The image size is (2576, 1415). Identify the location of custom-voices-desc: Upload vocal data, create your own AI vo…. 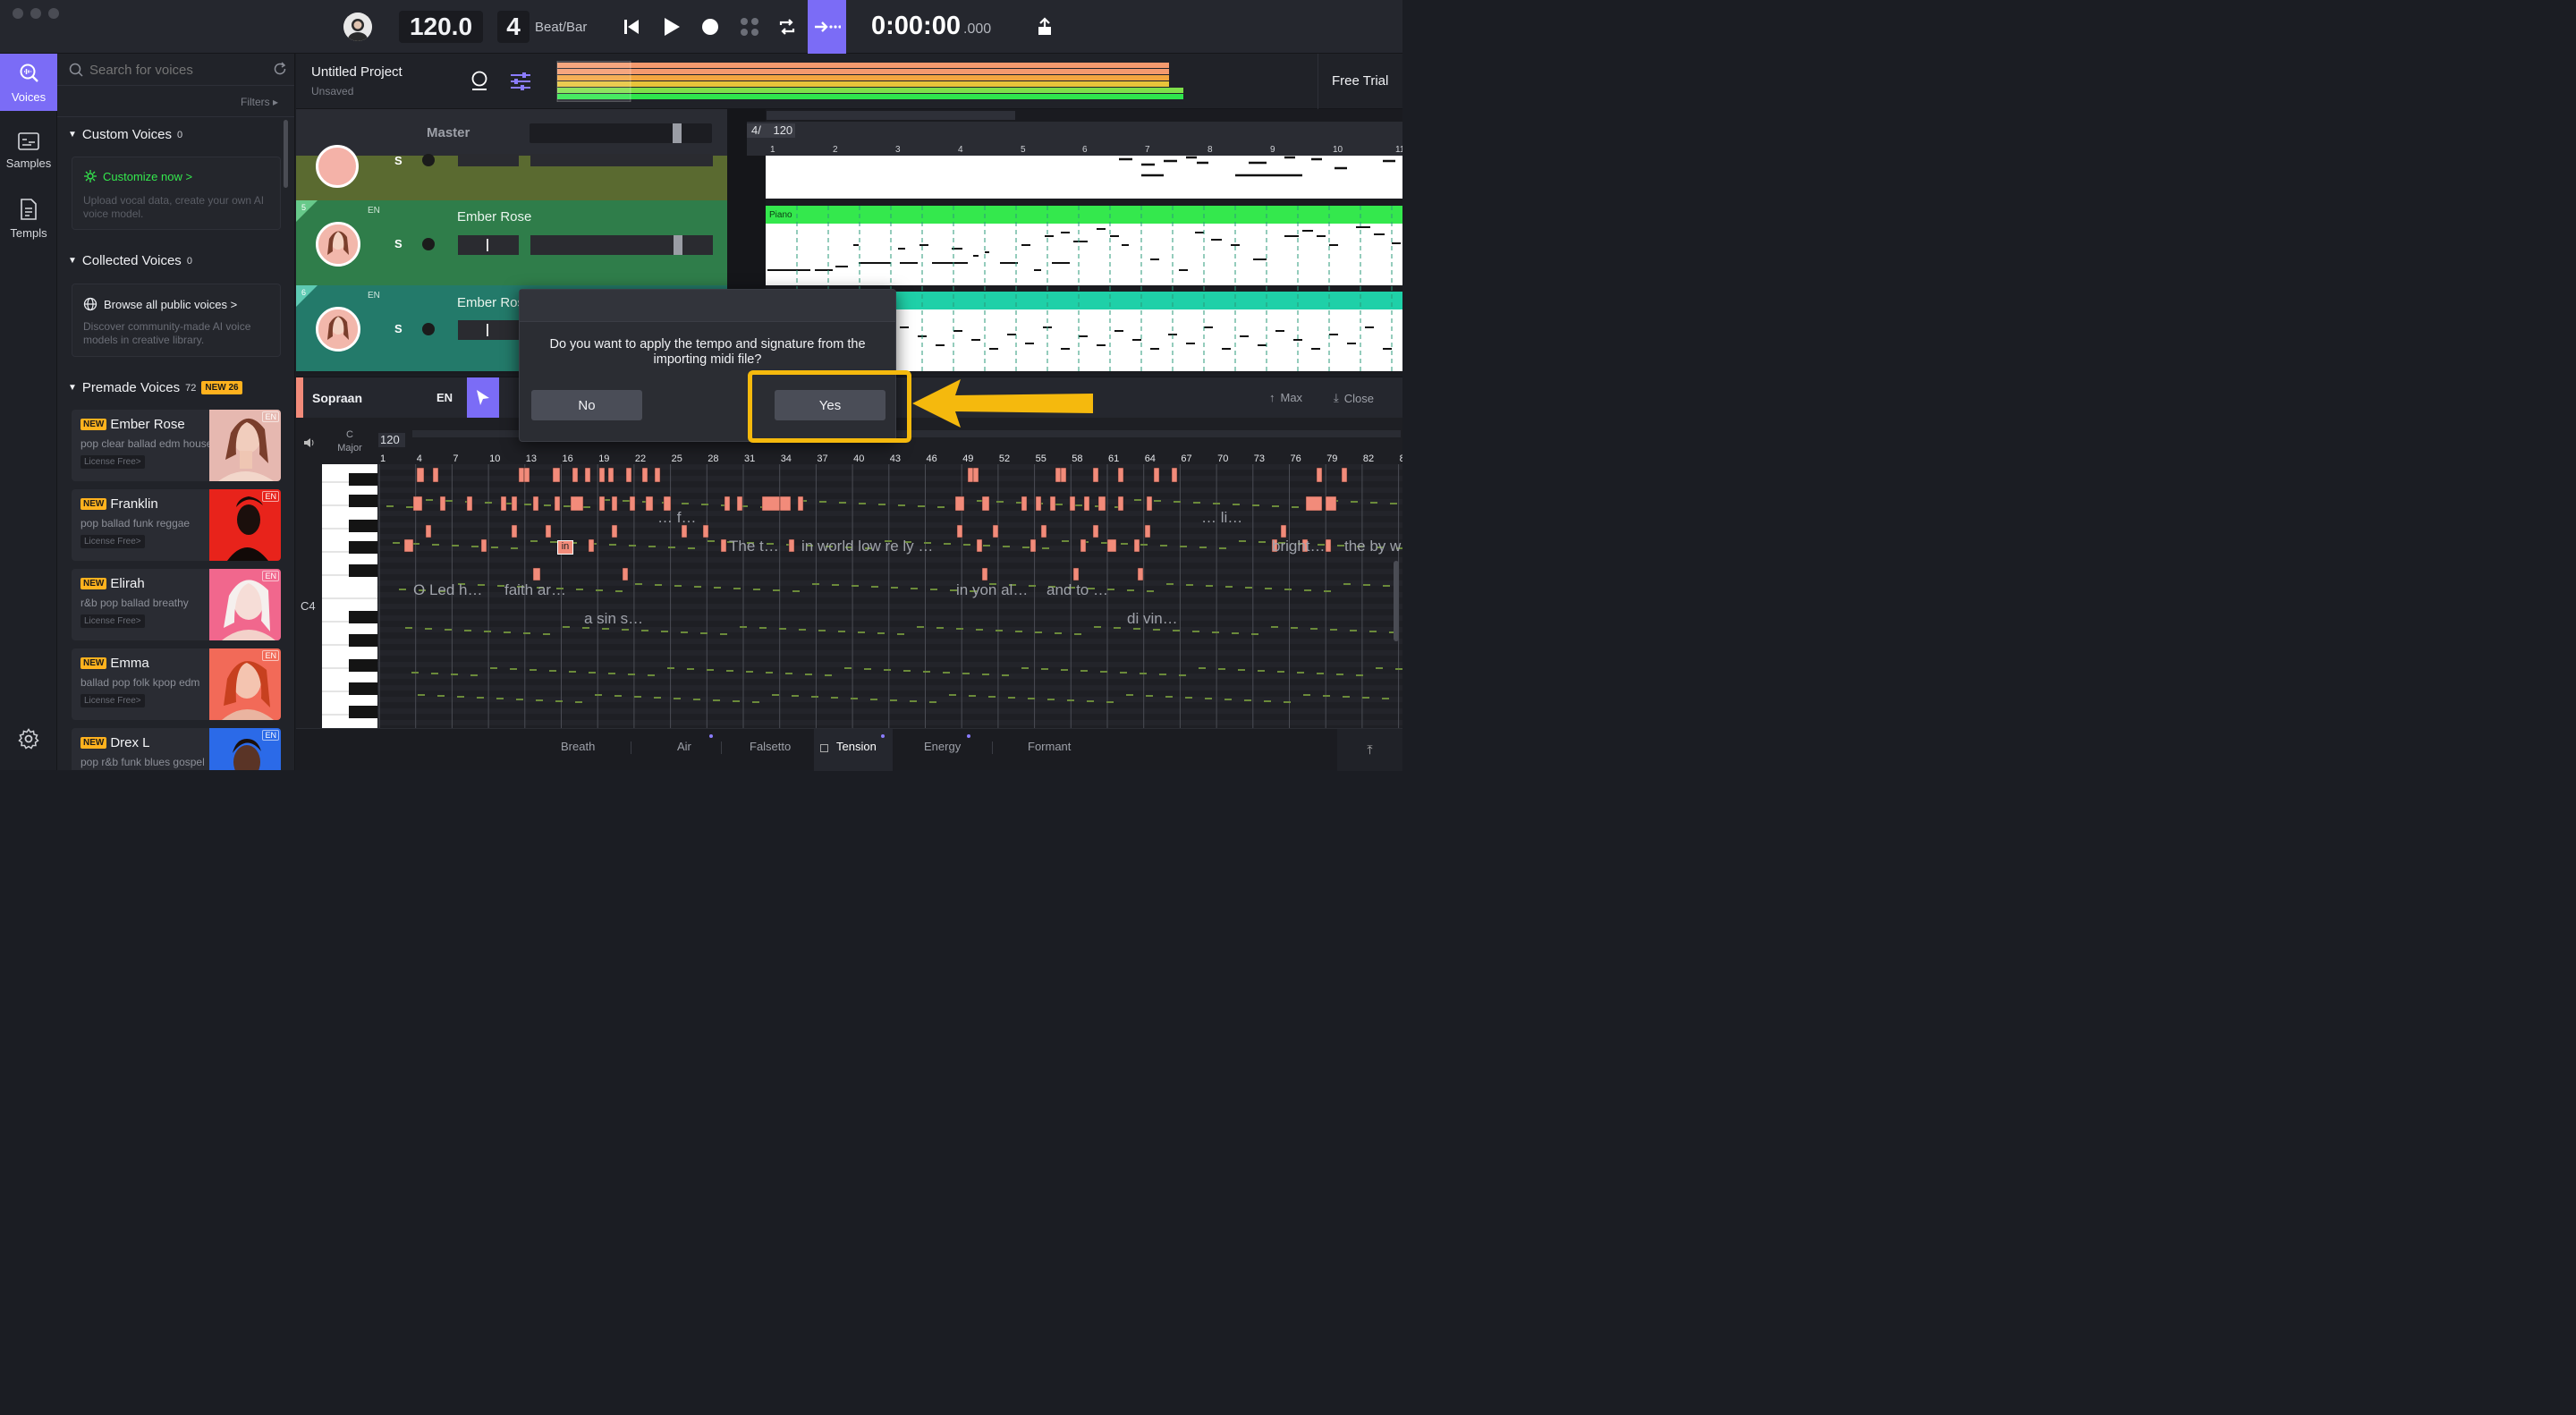
(174, 207).